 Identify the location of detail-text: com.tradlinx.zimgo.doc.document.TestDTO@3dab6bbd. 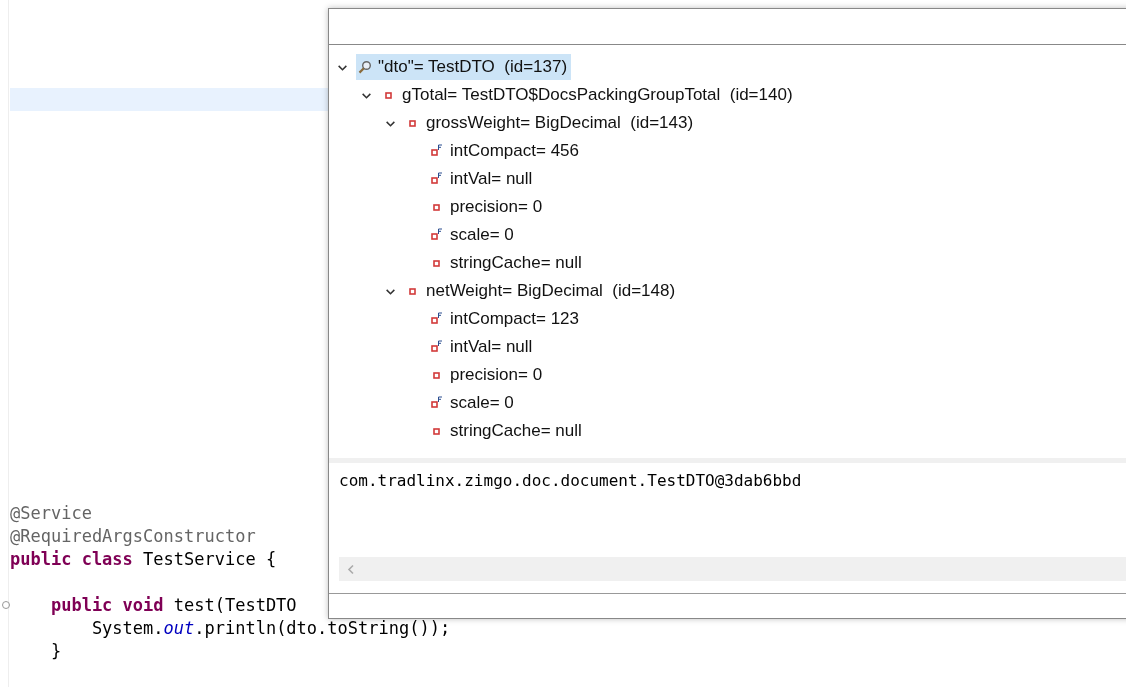
(571, 481).